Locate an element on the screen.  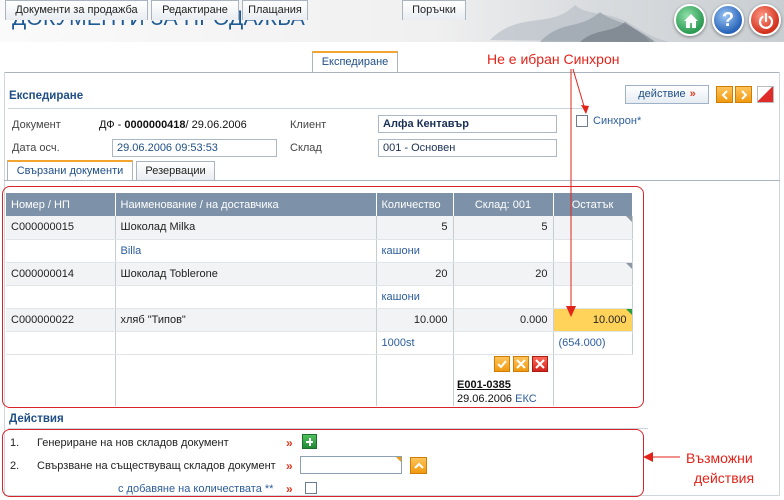
cell-sub-remaining: (654.000) is located at coordinates (593, 343).